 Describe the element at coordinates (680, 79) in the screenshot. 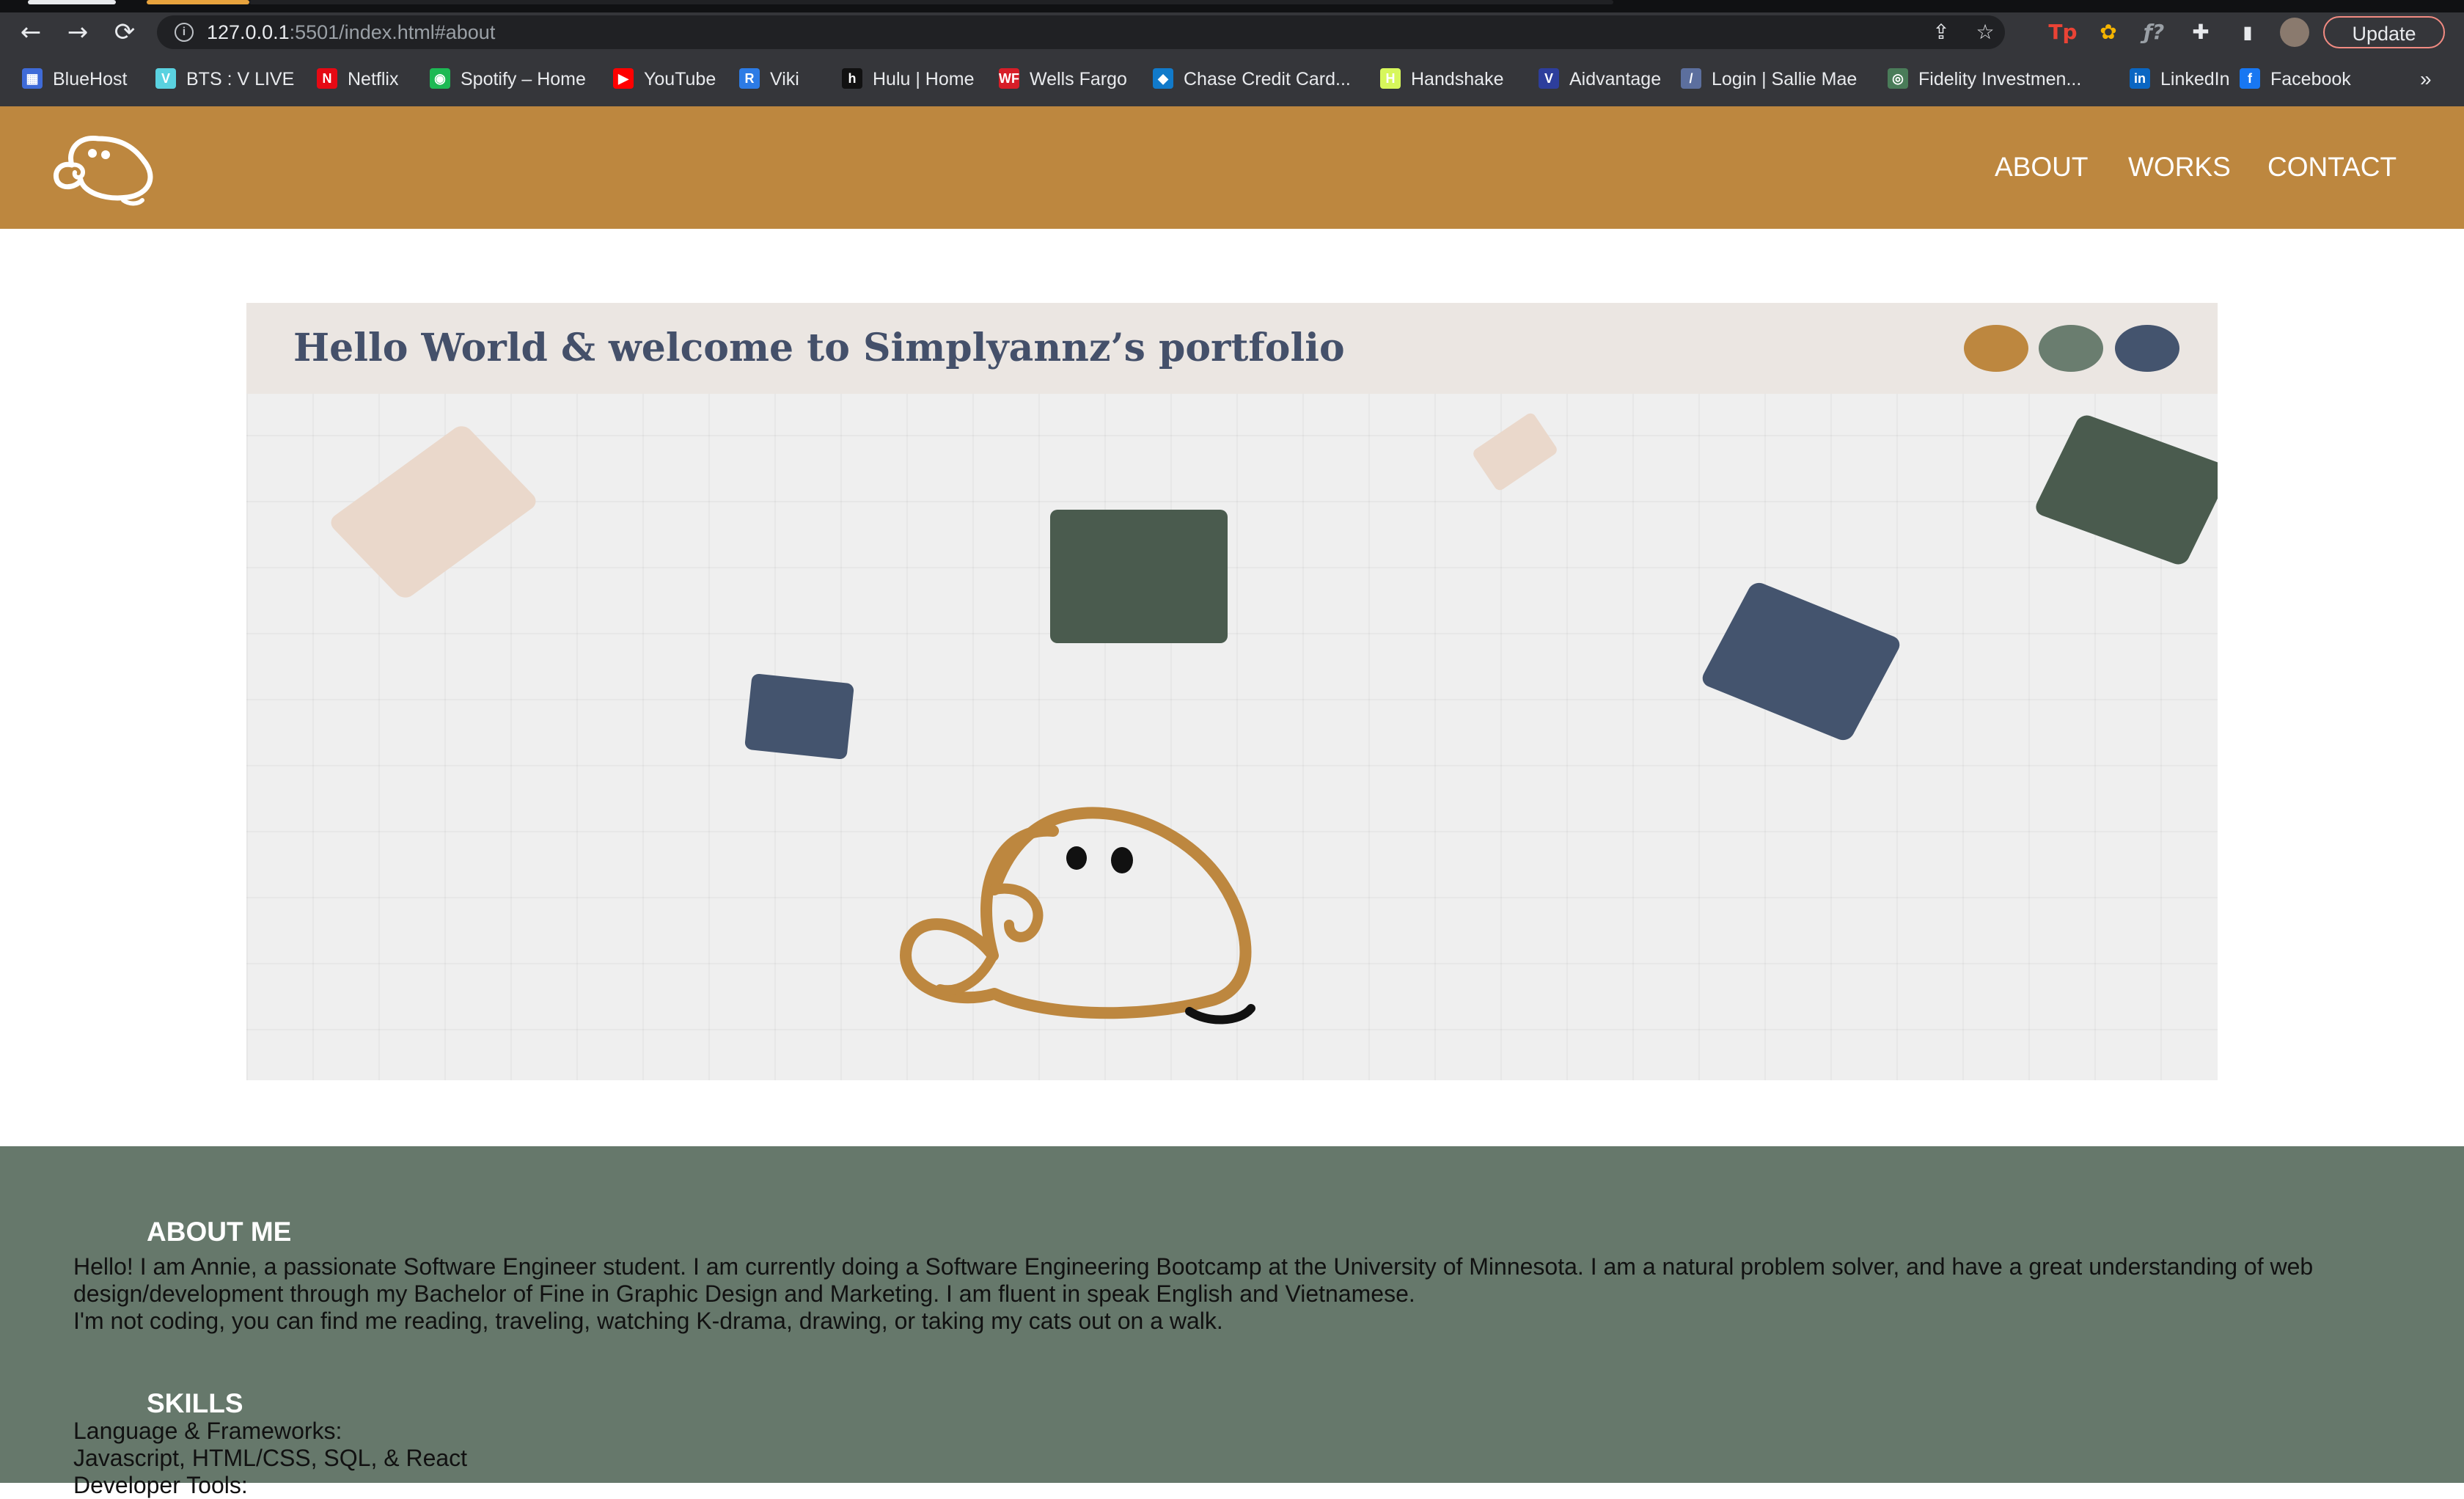

I see `bookmark-label: YouTube` at that location.